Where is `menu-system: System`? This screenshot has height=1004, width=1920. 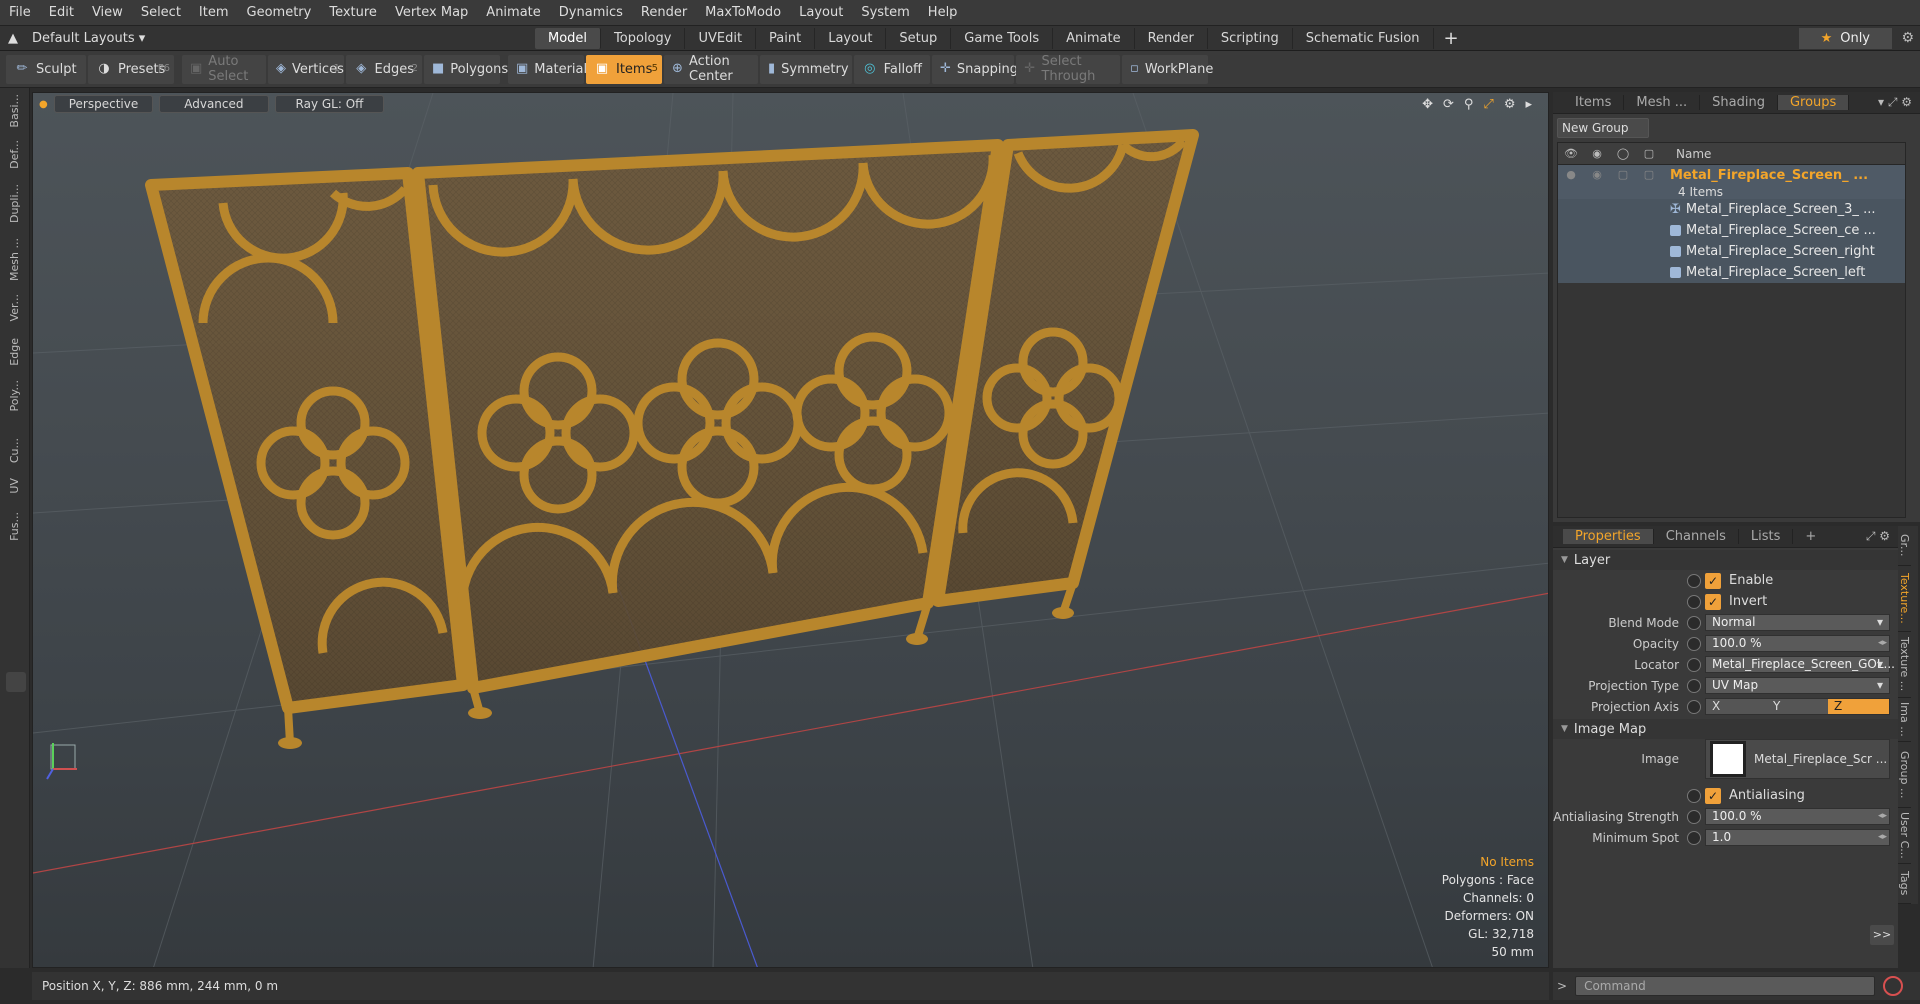
menu-system: System is located at coordinates (885, 12).